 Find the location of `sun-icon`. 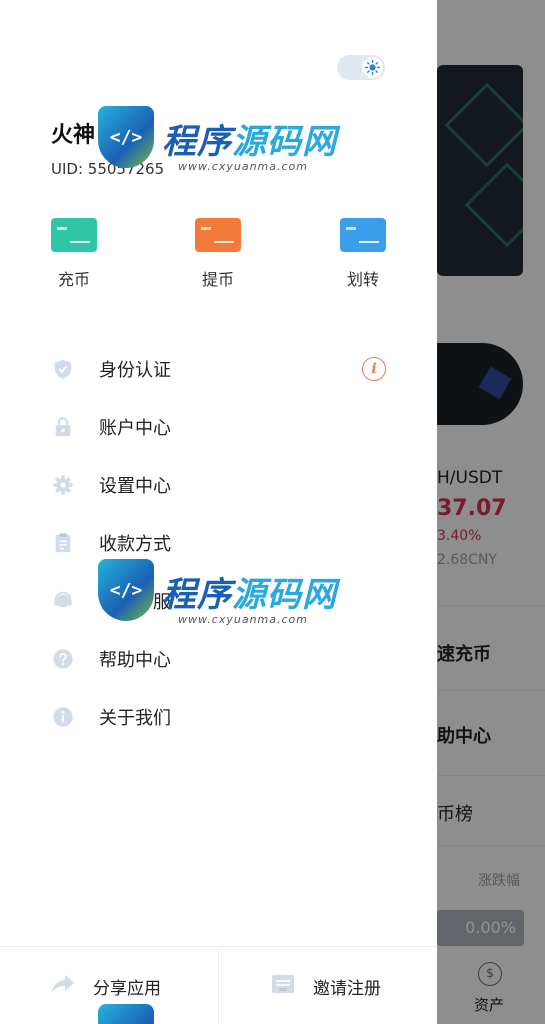

sun-icon is located at coordinates (372, 67).